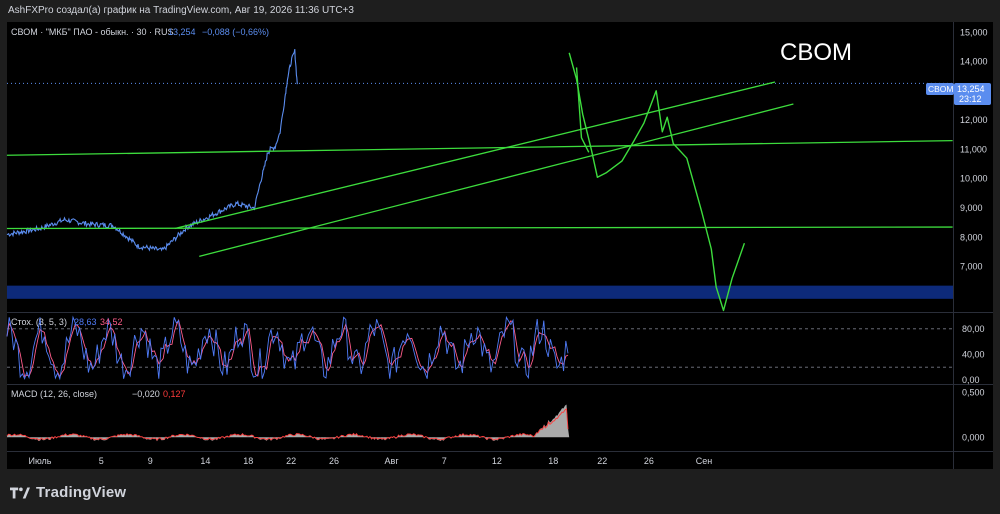  I want to click on svg-text: 0,127, so click(174, 394).